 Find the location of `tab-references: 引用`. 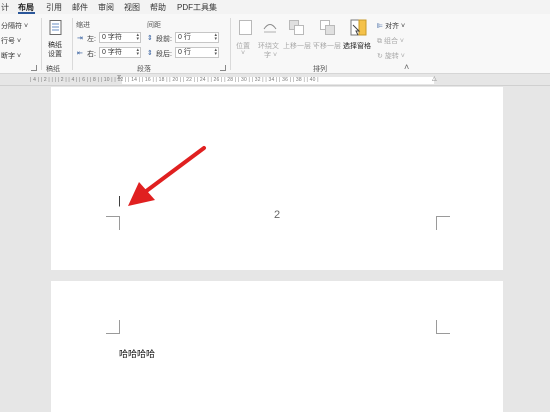

tab-references: 引用 is located at coordinates (54, 7).